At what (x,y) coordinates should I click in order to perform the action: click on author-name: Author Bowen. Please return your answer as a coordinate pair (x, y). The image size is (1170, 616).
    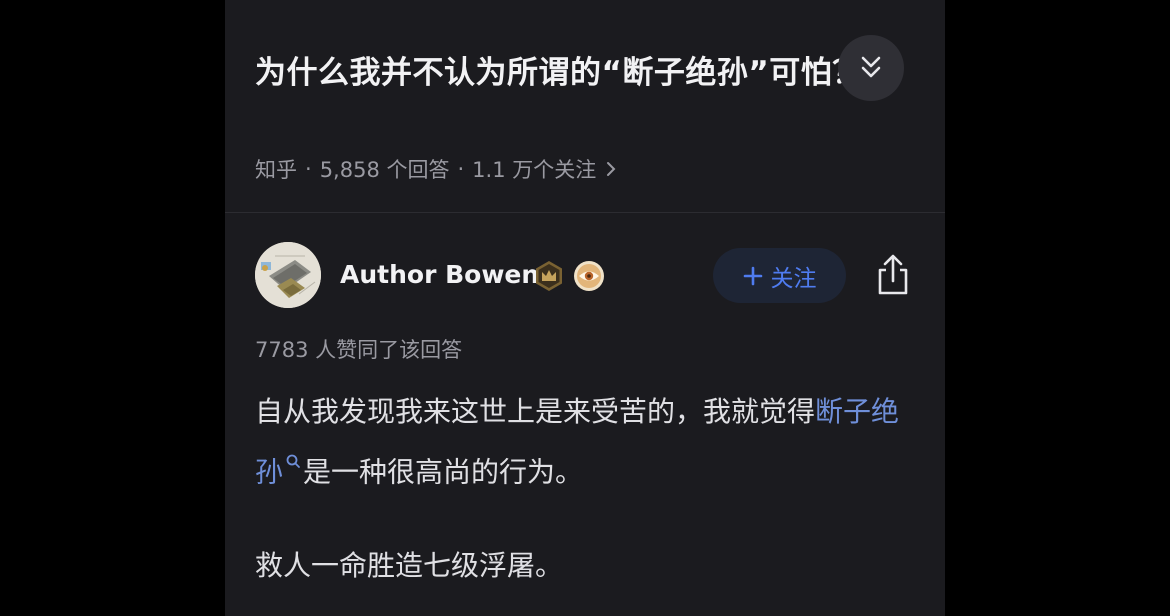
    Looking at the image, I should click on (439, 275).